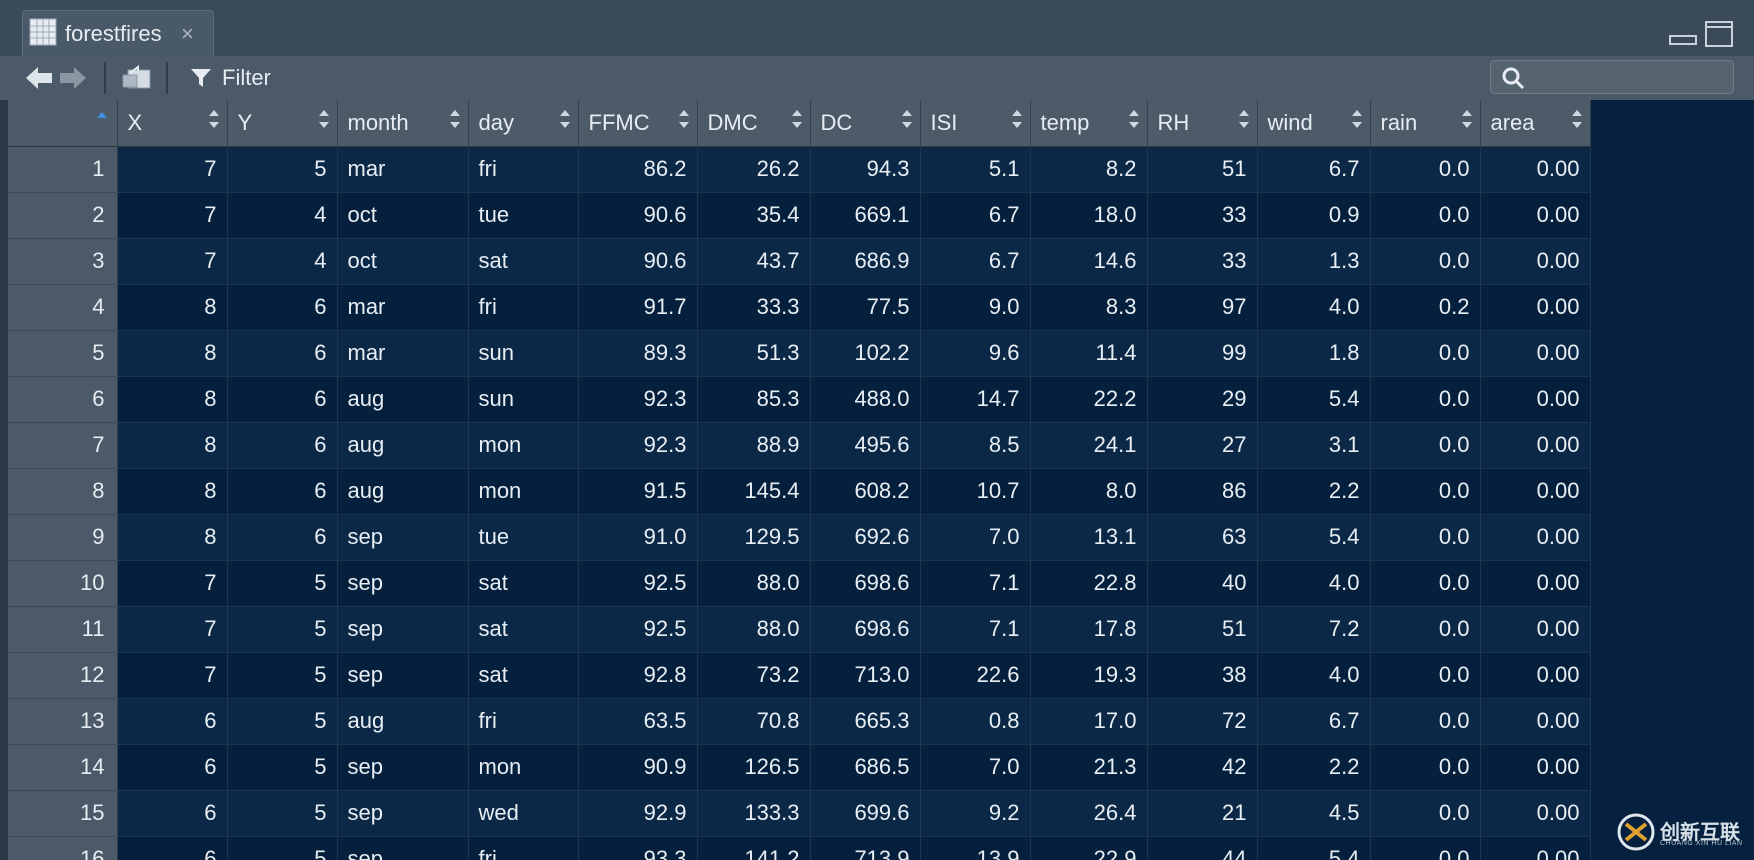  I want to click on cell-dc: 692.6, so click(865, 537).